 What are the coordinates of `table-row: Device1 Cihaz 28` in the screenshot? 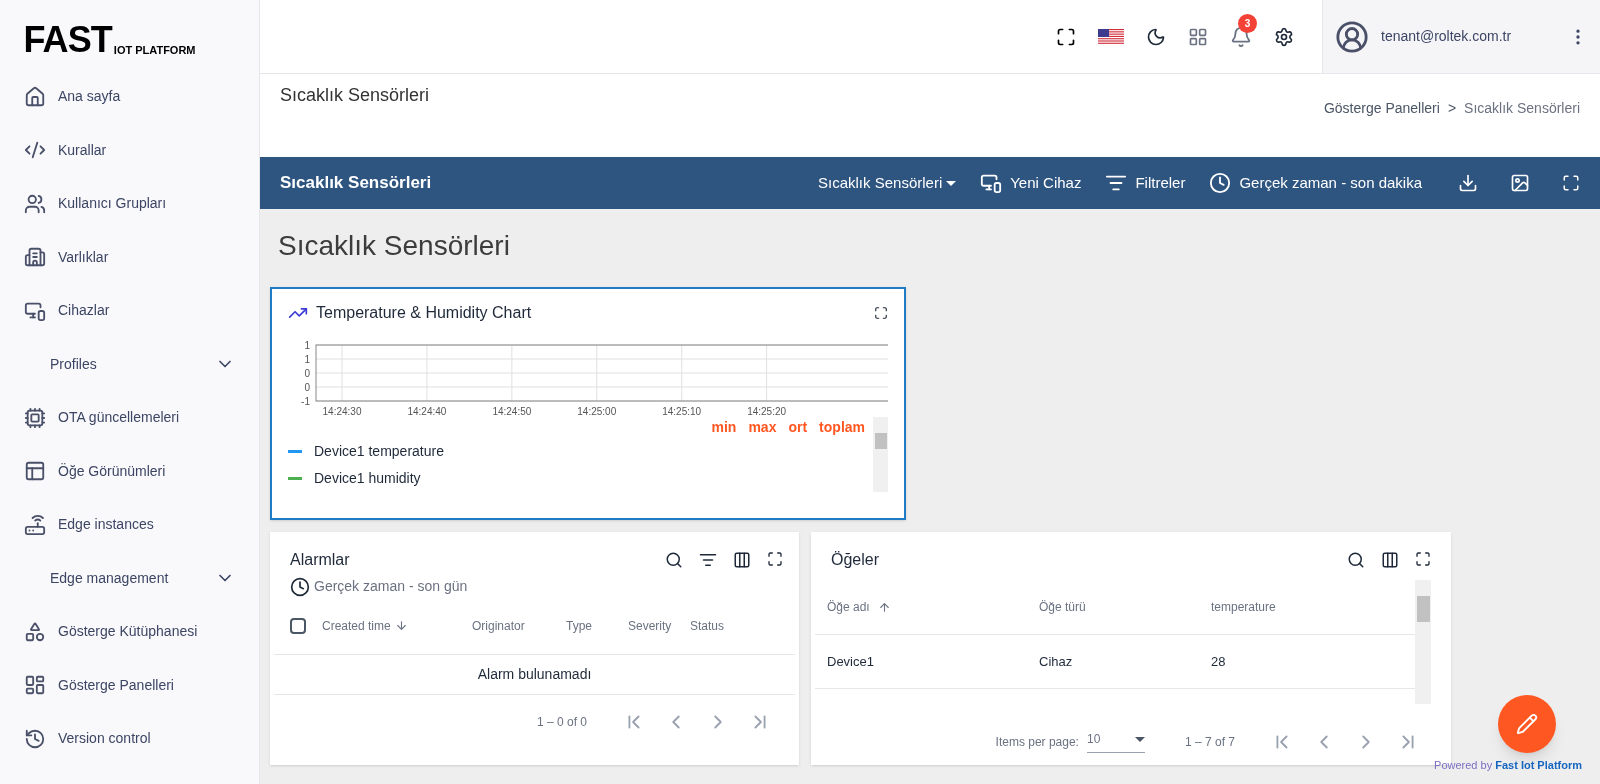 It's located at (1115, 662).